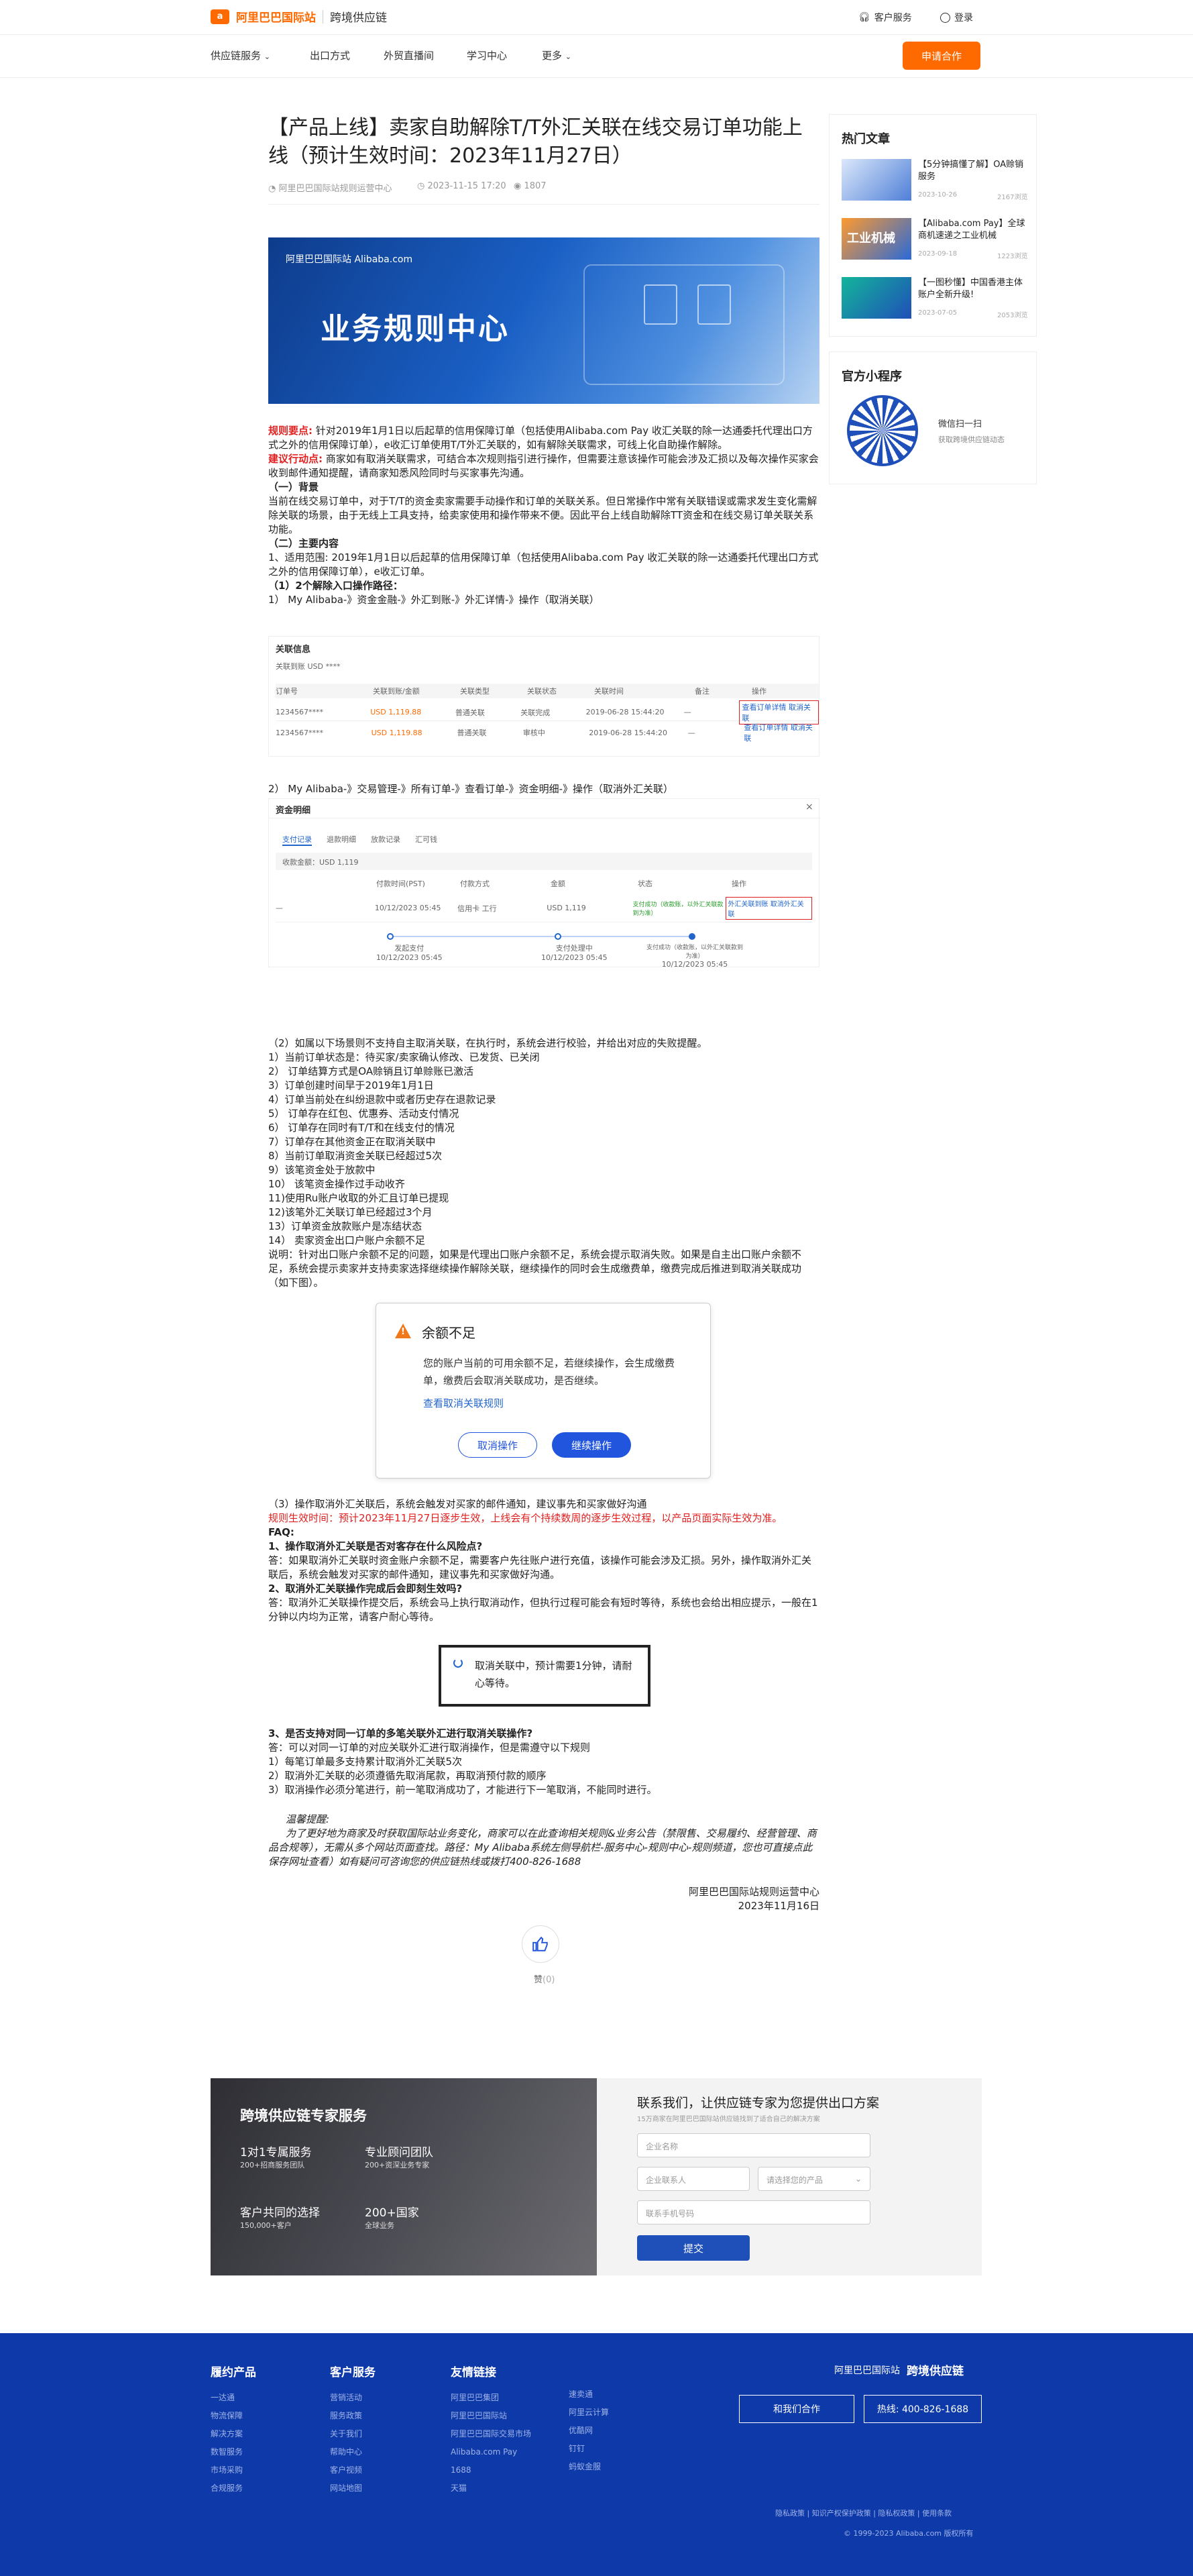 The width and height of the screenshot is (1193, 2576). Describe the element at coordinates (267, 56) in the screenshot. I see `chevron-down-icon: ⌄` at that location.